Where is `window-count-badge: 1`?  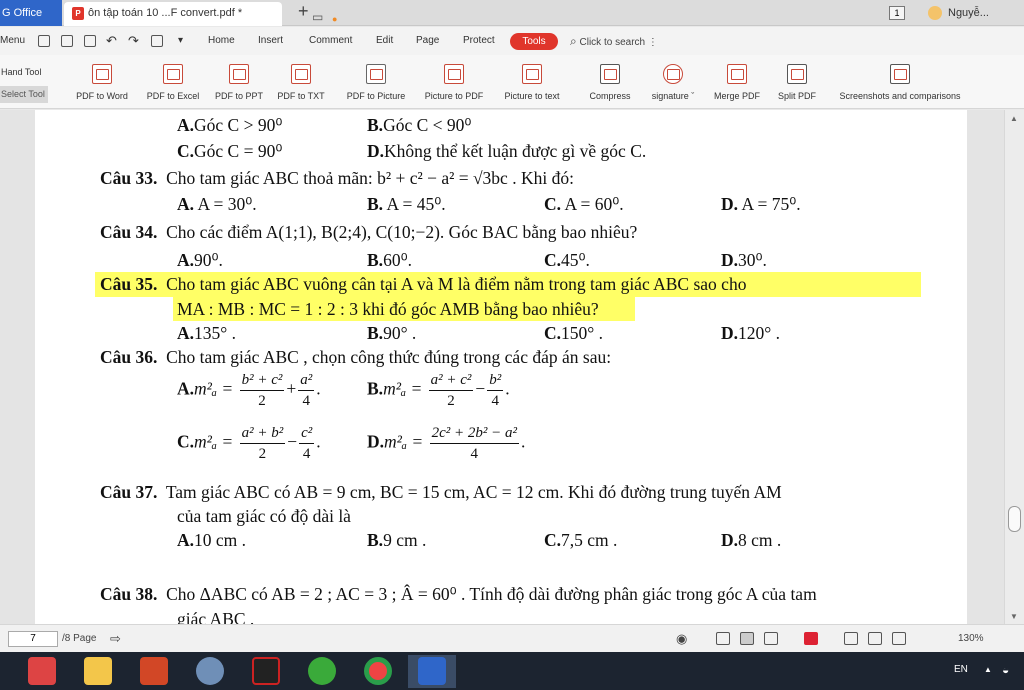
window-count-badge: 1 is located at coordinates (897, 13).